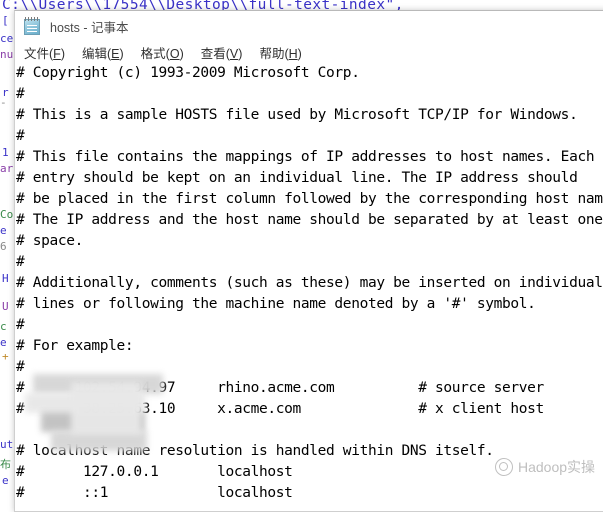  What do you see at coordinates (154, 472) in the screenshot?
I see `text-line: # 127.0.0.1 localhost` at bounding box center [154, 472].